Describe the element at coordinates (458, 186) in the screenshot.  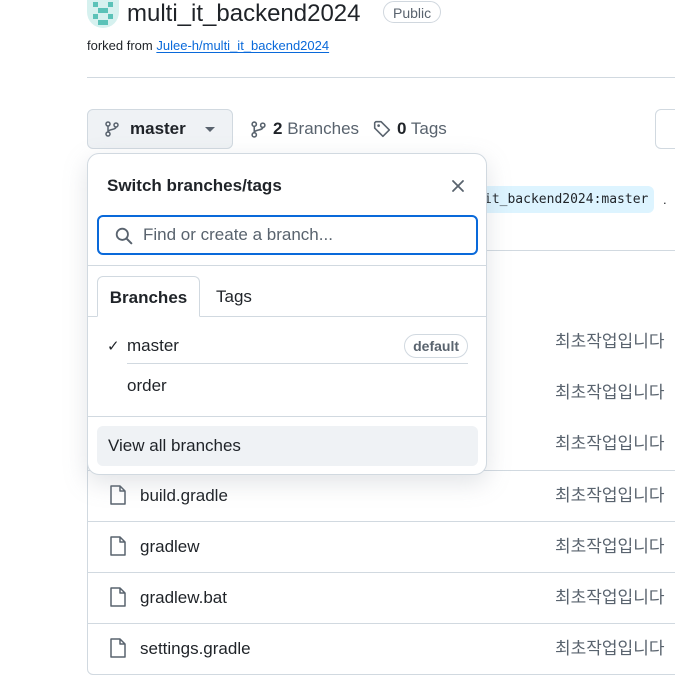
I see `close-icon` at that location.